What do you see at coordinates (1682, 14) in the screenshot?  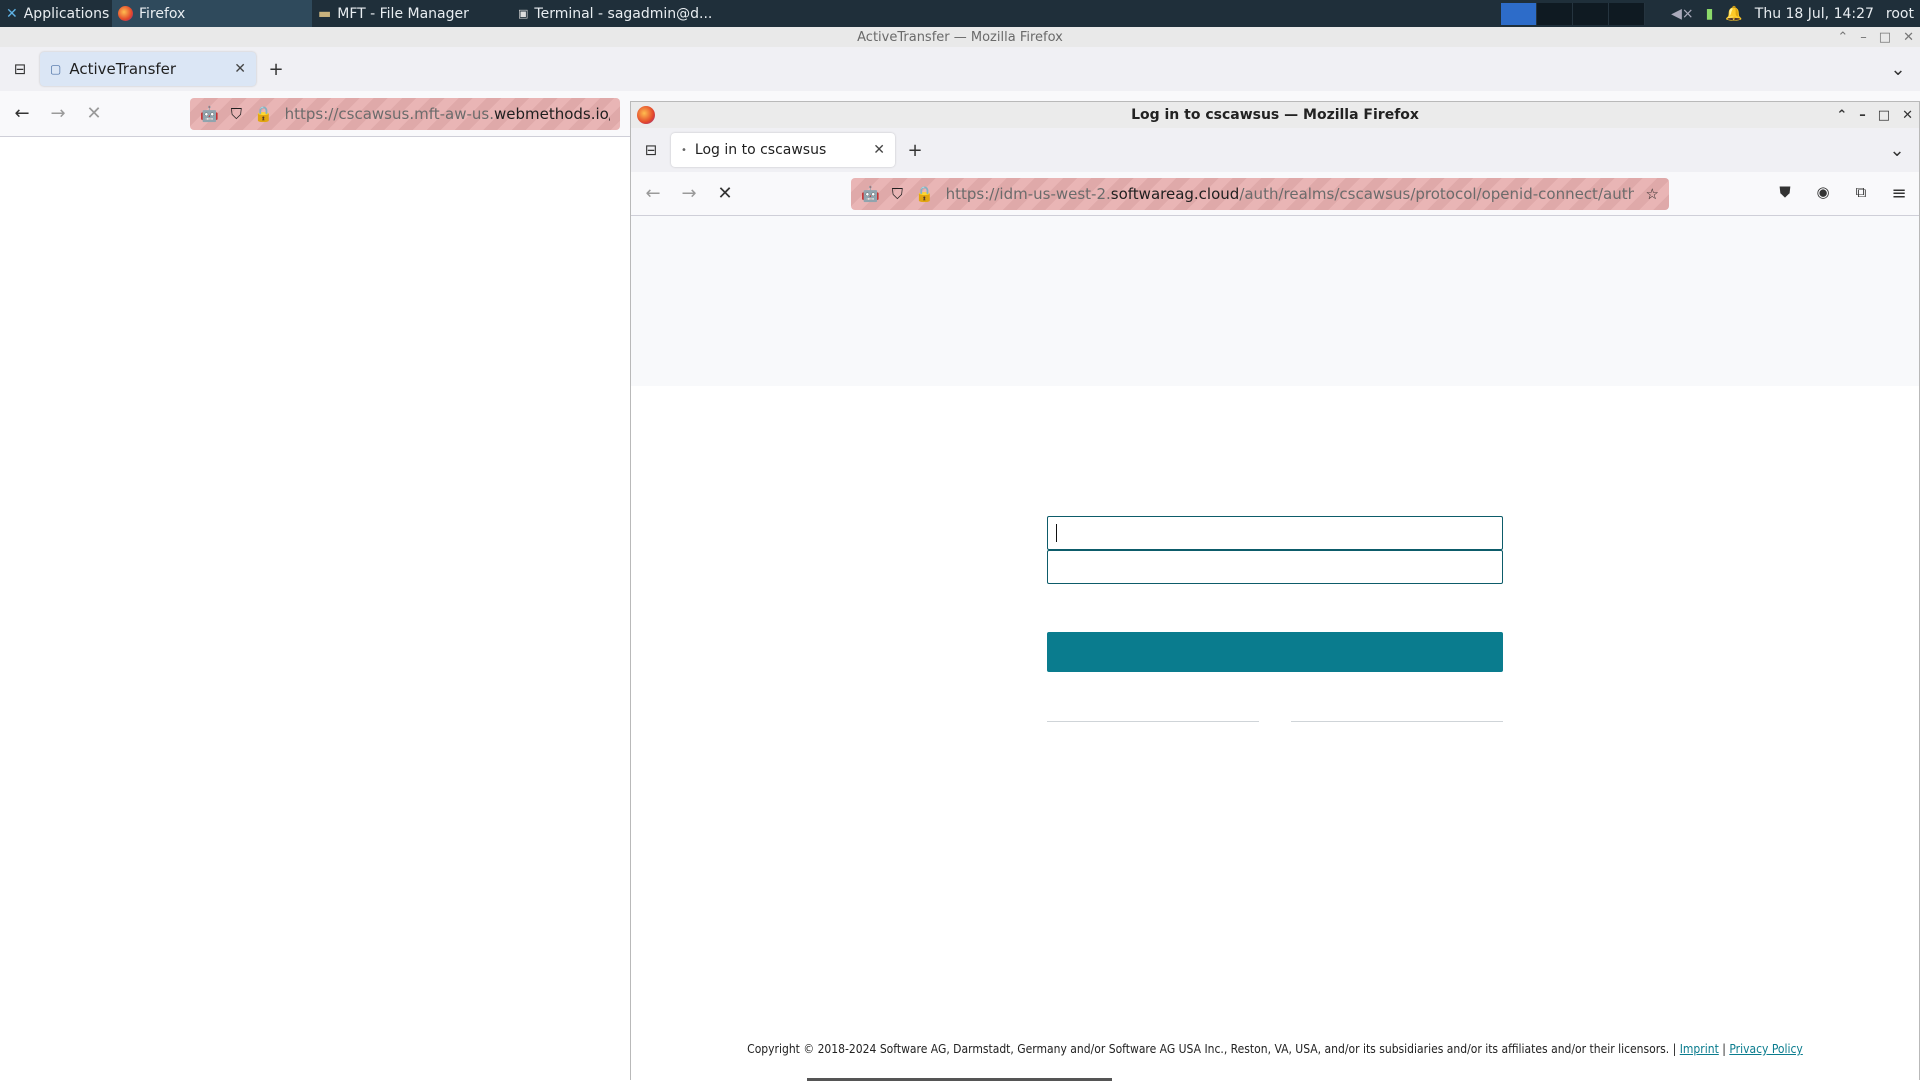 I see `volume-muted-icon: ◀×` at bounding box center [1682, 14].